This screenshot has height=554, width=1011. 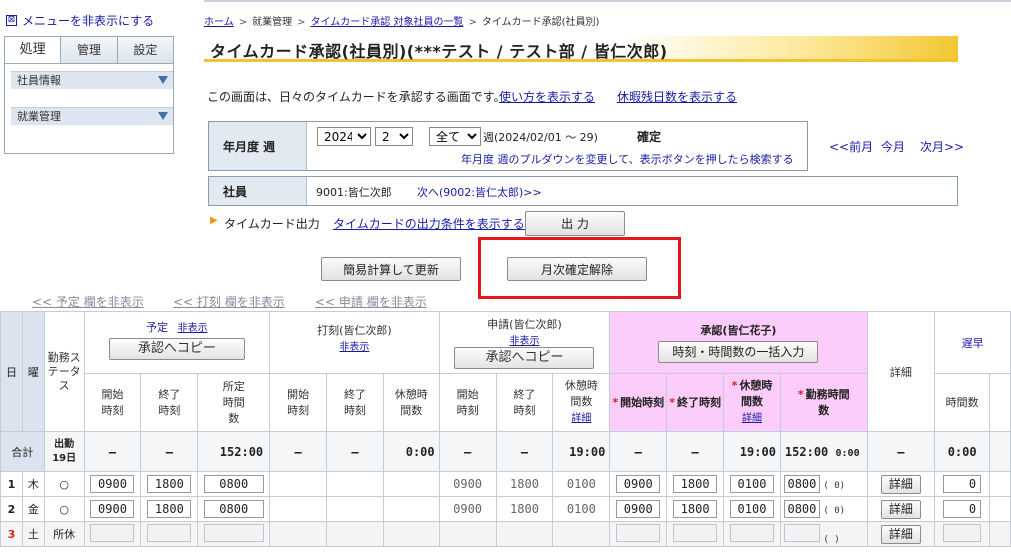 What do you see at coordinates (823, 451) in the screenshot?
I see `totals-approve-work: 152:00 0:00` at bounding box center [823, 451].